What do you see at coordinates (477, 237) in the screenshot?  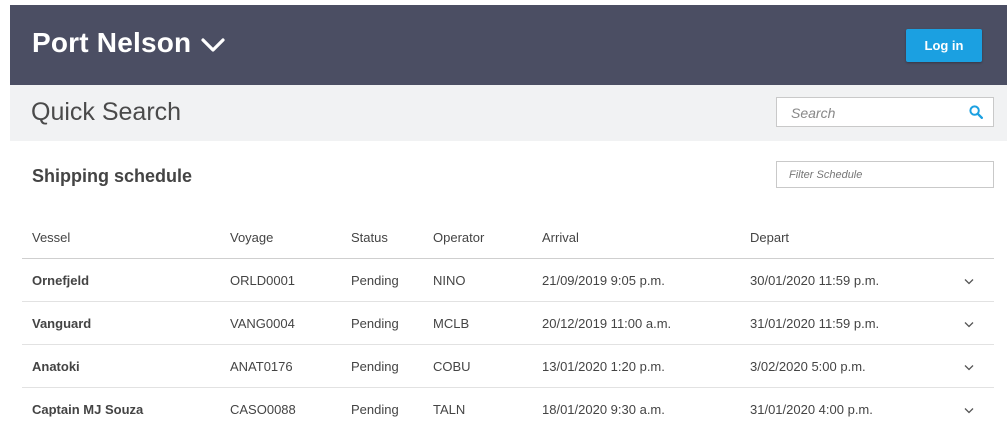 I see `column-header-operator: Operator` at bounding box center [477, 237].